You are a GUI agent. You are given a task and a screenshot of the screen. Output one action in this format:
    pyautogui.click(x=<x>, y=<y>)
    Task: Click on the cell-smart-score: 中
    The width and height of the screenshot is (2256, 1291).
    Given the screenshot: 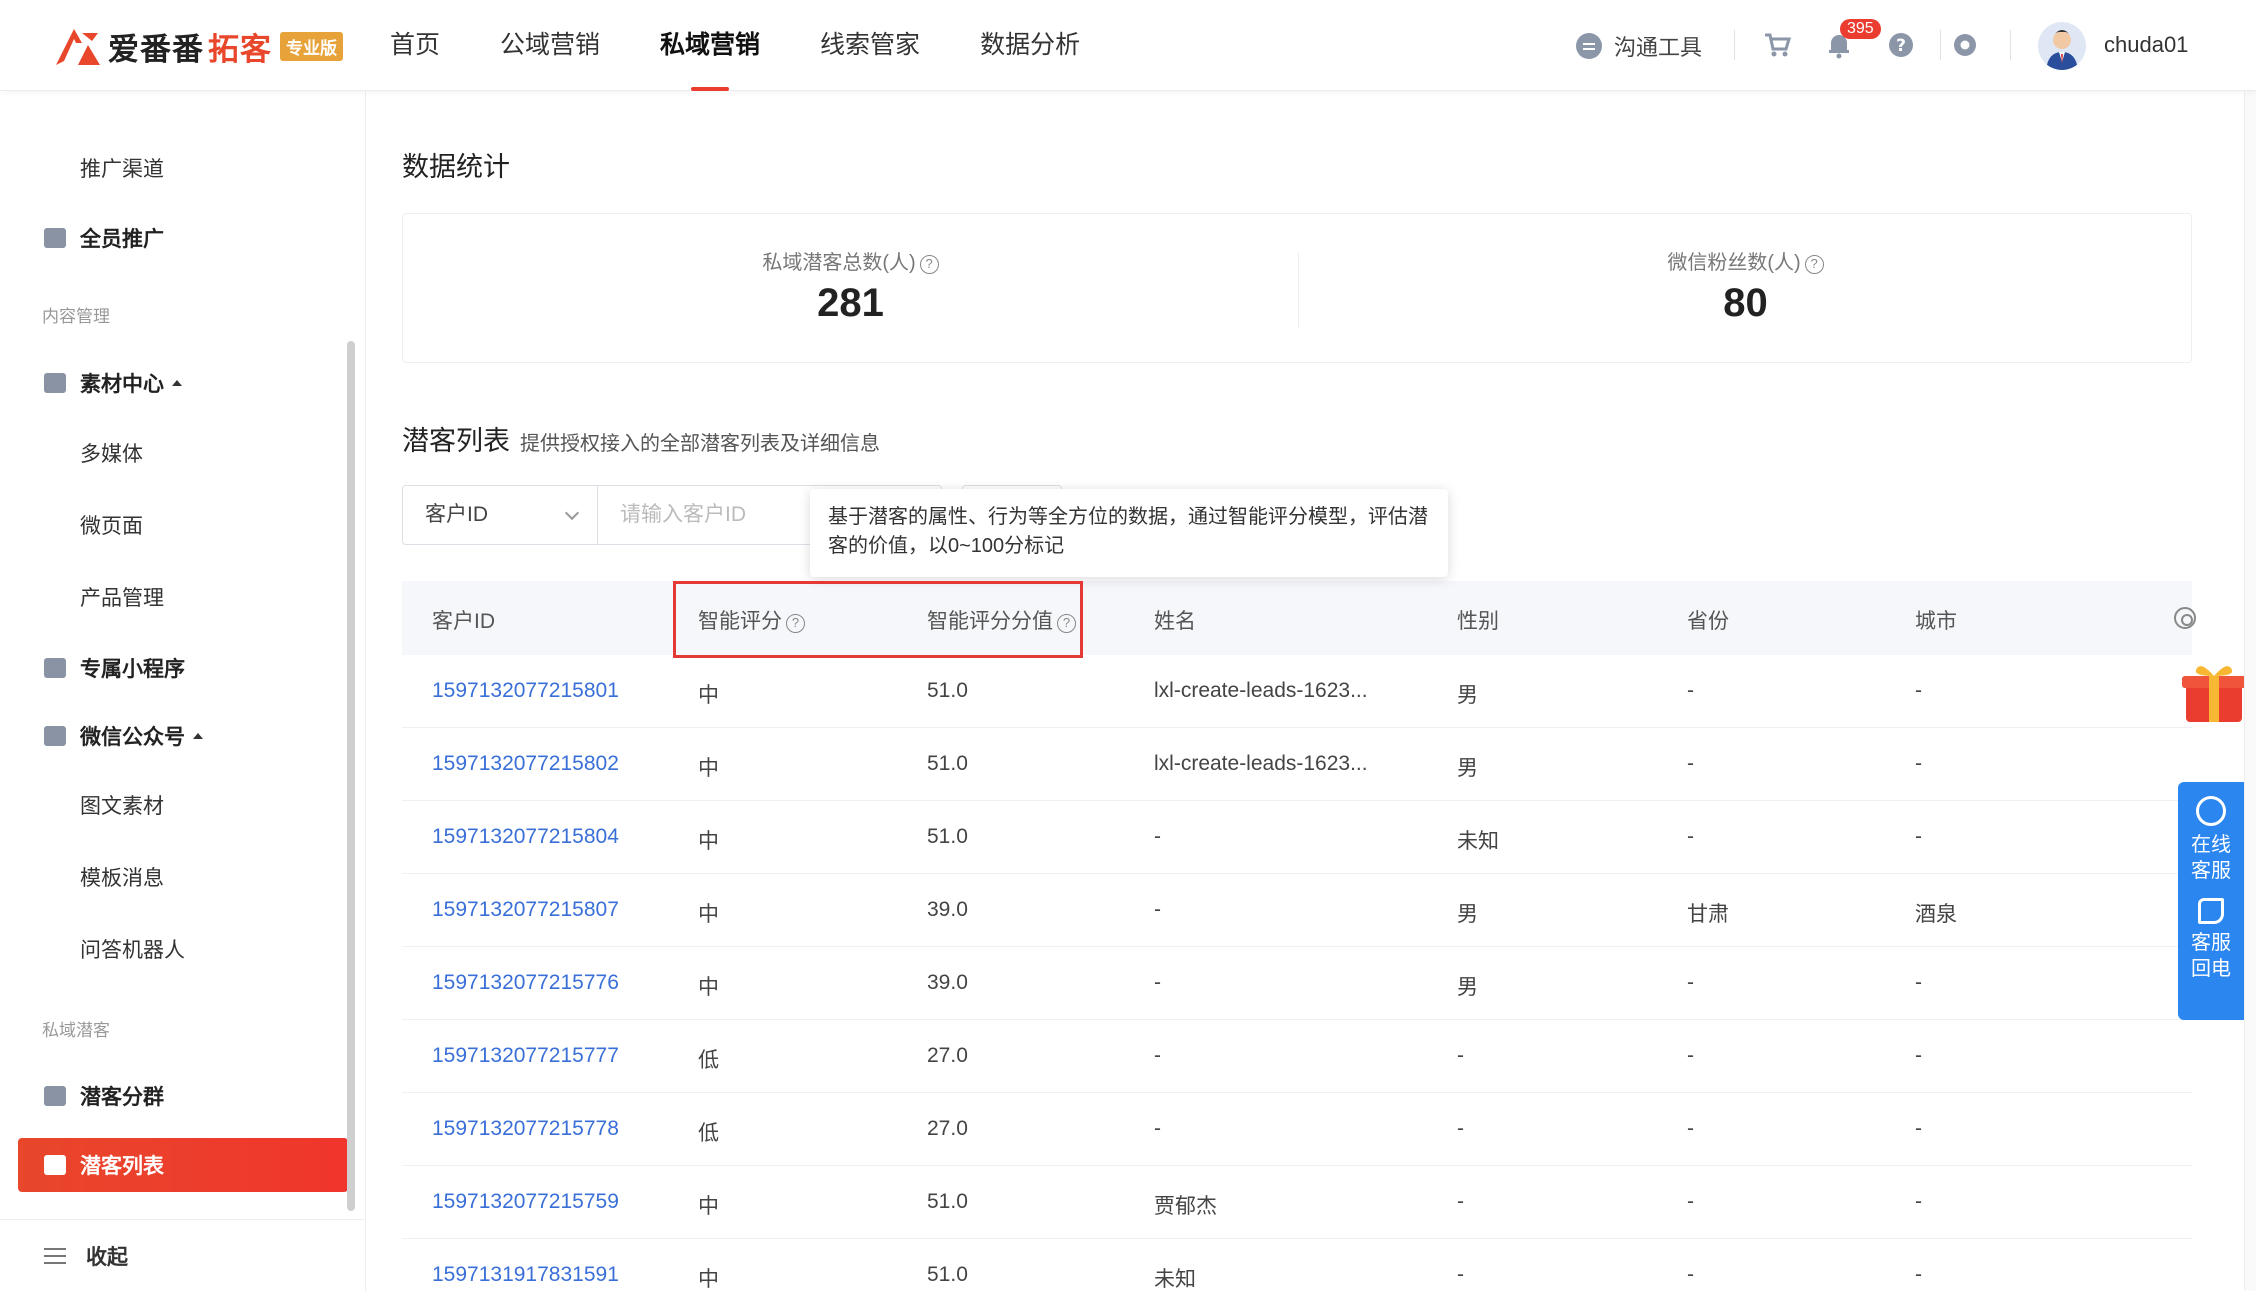 What is the action you would take?
    pyautogui.click(x=708, y=695)
    